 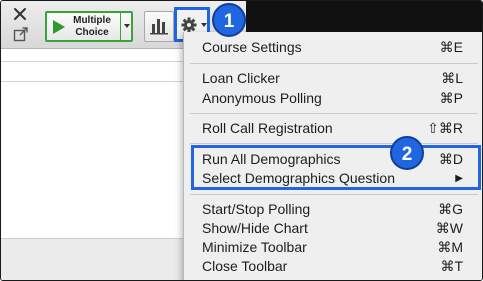 I want to click on menu-item-shortcut: ⌘P, so click(x=451, y=98).